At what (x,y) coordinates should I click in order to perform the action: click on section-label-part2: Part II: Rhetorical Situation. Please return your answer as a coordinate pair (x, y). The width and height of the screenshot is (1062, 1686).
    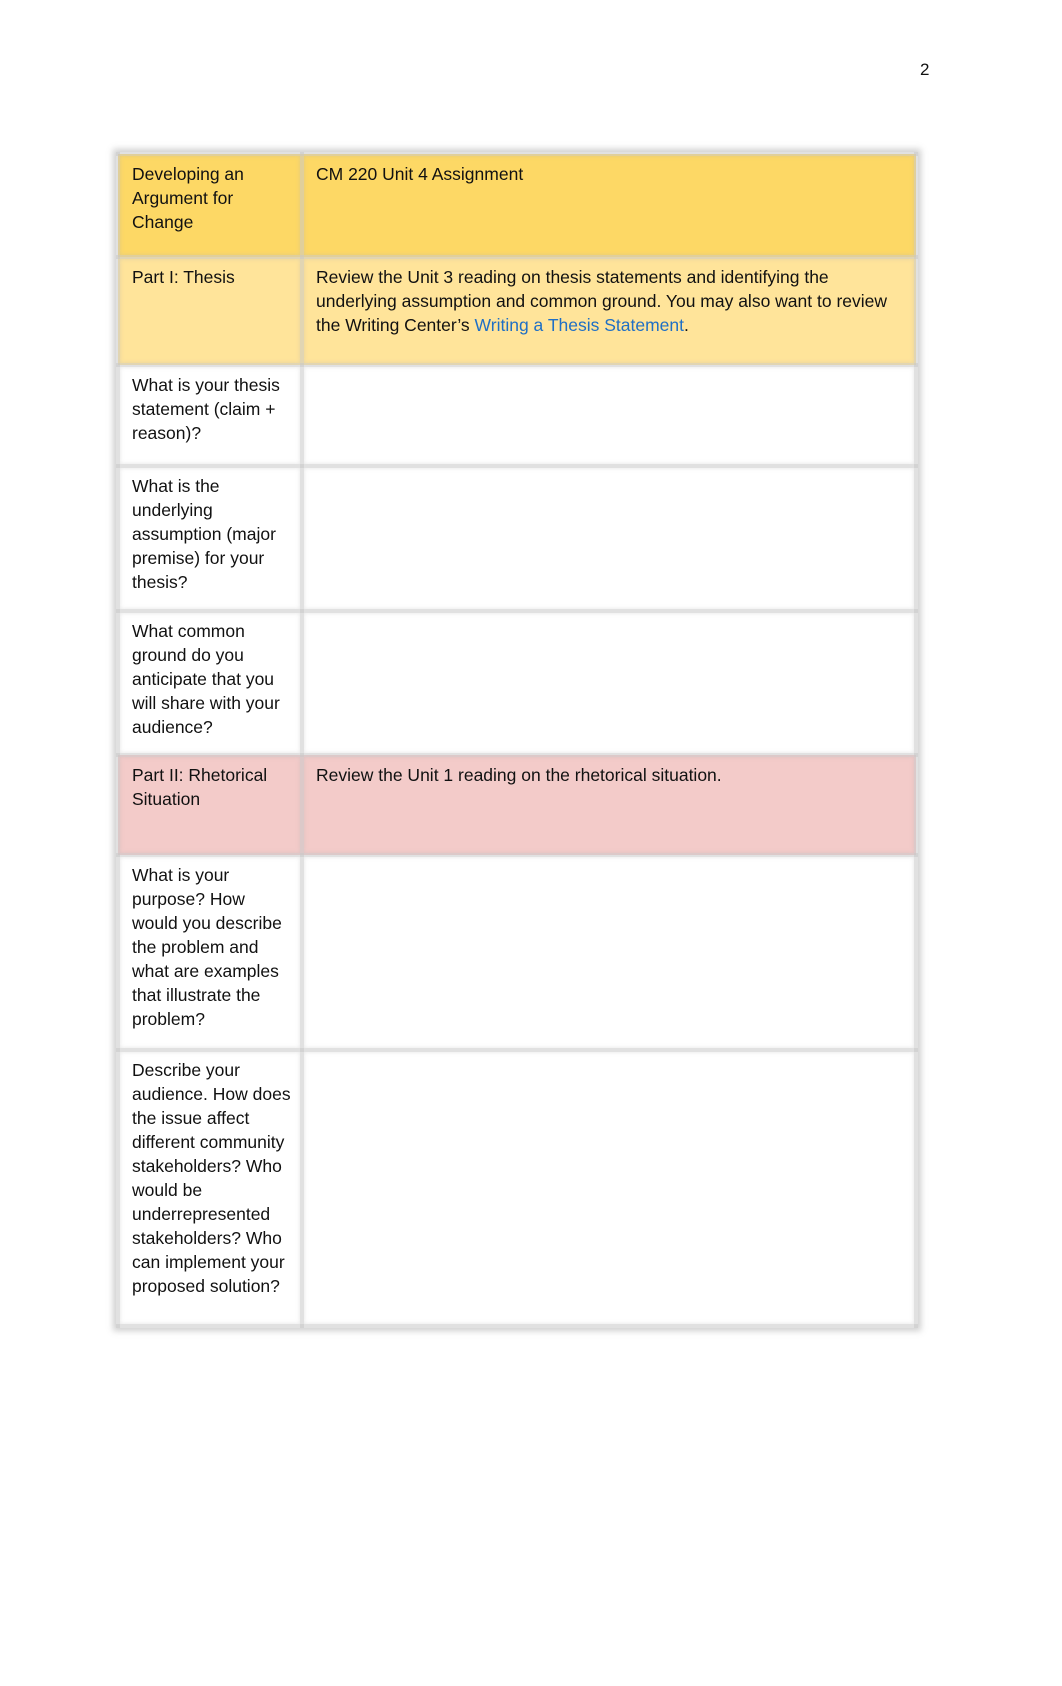
    Looking at the image, I should click on (210, 805).